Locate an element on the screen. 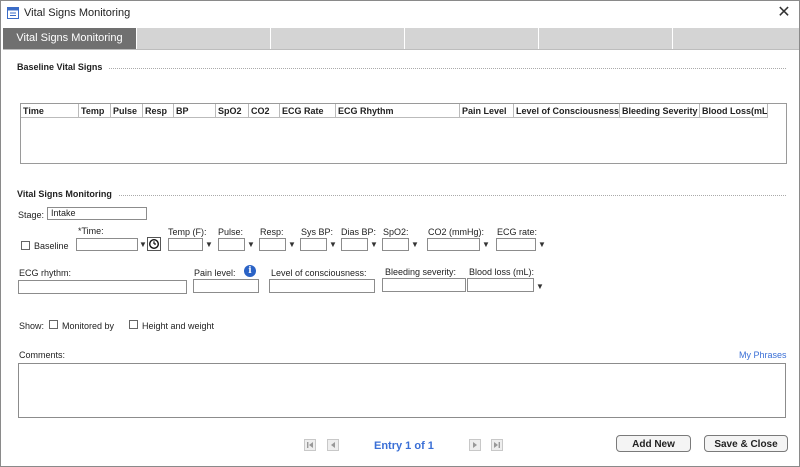  blood-loss-dropdown-arrow: ▼ is located at coordinates (540, 286).